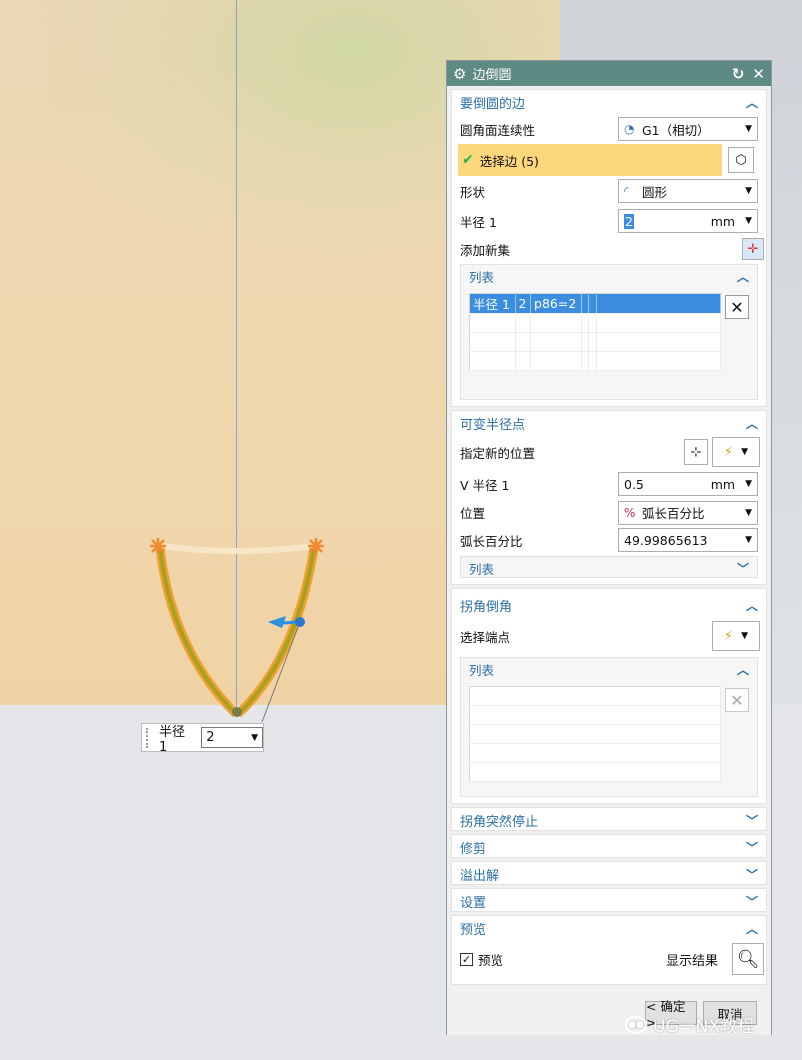  I want to click on end-point-marker-right, so click(316, 546).